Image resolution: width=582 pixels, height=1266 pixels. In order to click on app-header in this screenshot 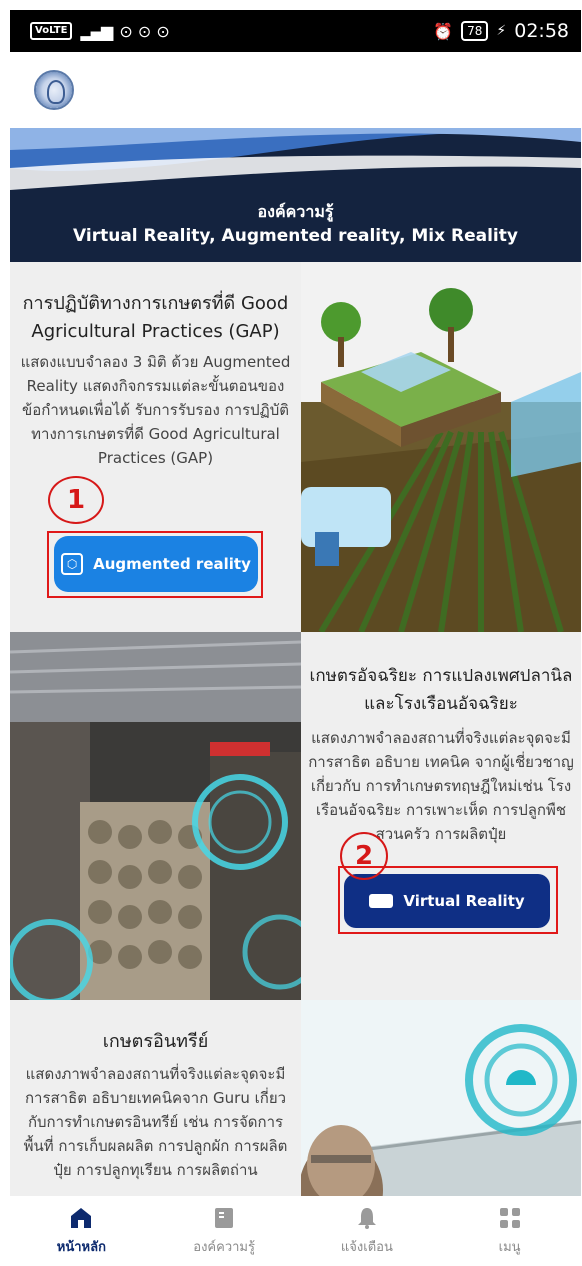, I will do `click(295, 90)`.